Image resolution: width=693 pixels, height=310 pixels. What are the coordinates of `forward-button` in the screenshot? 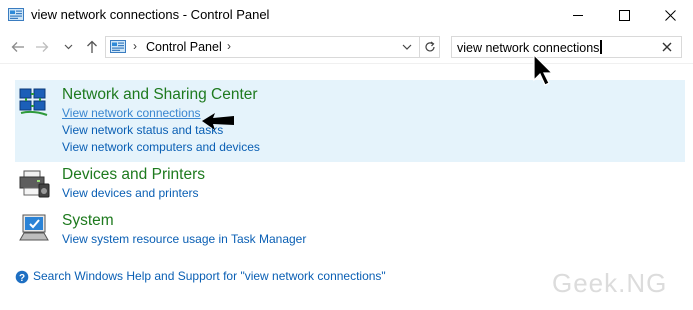 It's located at (42, 47).